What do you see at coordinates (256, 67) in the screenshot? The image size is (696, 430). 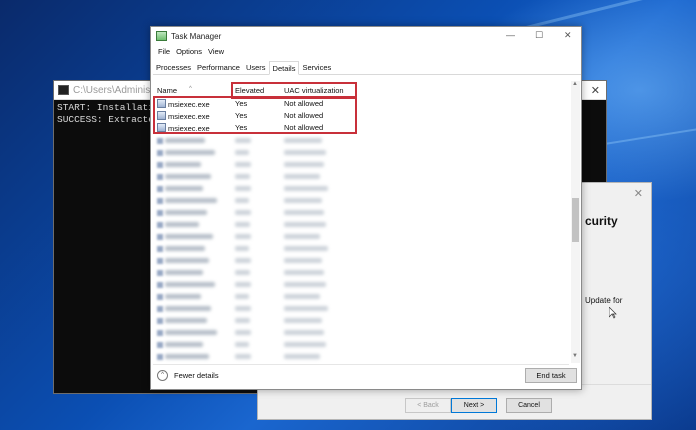 I see `tab-users: Users` at bounding box center [256, 67].